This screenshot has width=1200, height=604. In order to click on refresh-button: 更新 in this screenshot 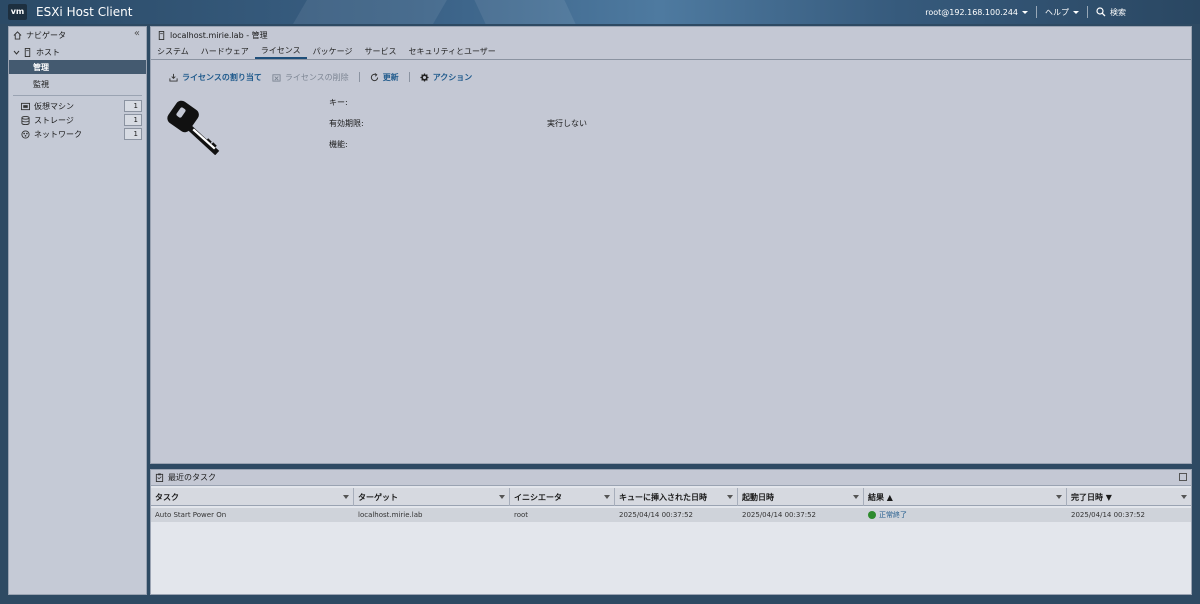, I will do `click(384, 77)`.